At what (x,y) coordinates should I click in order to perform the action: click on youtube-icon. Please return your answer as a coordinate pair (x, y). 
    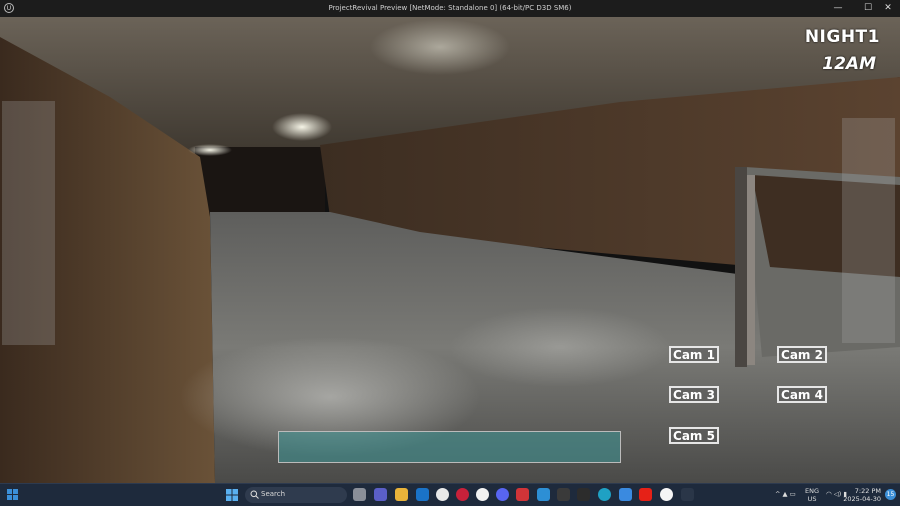
    Looking at the image, I should click on (645, 494).